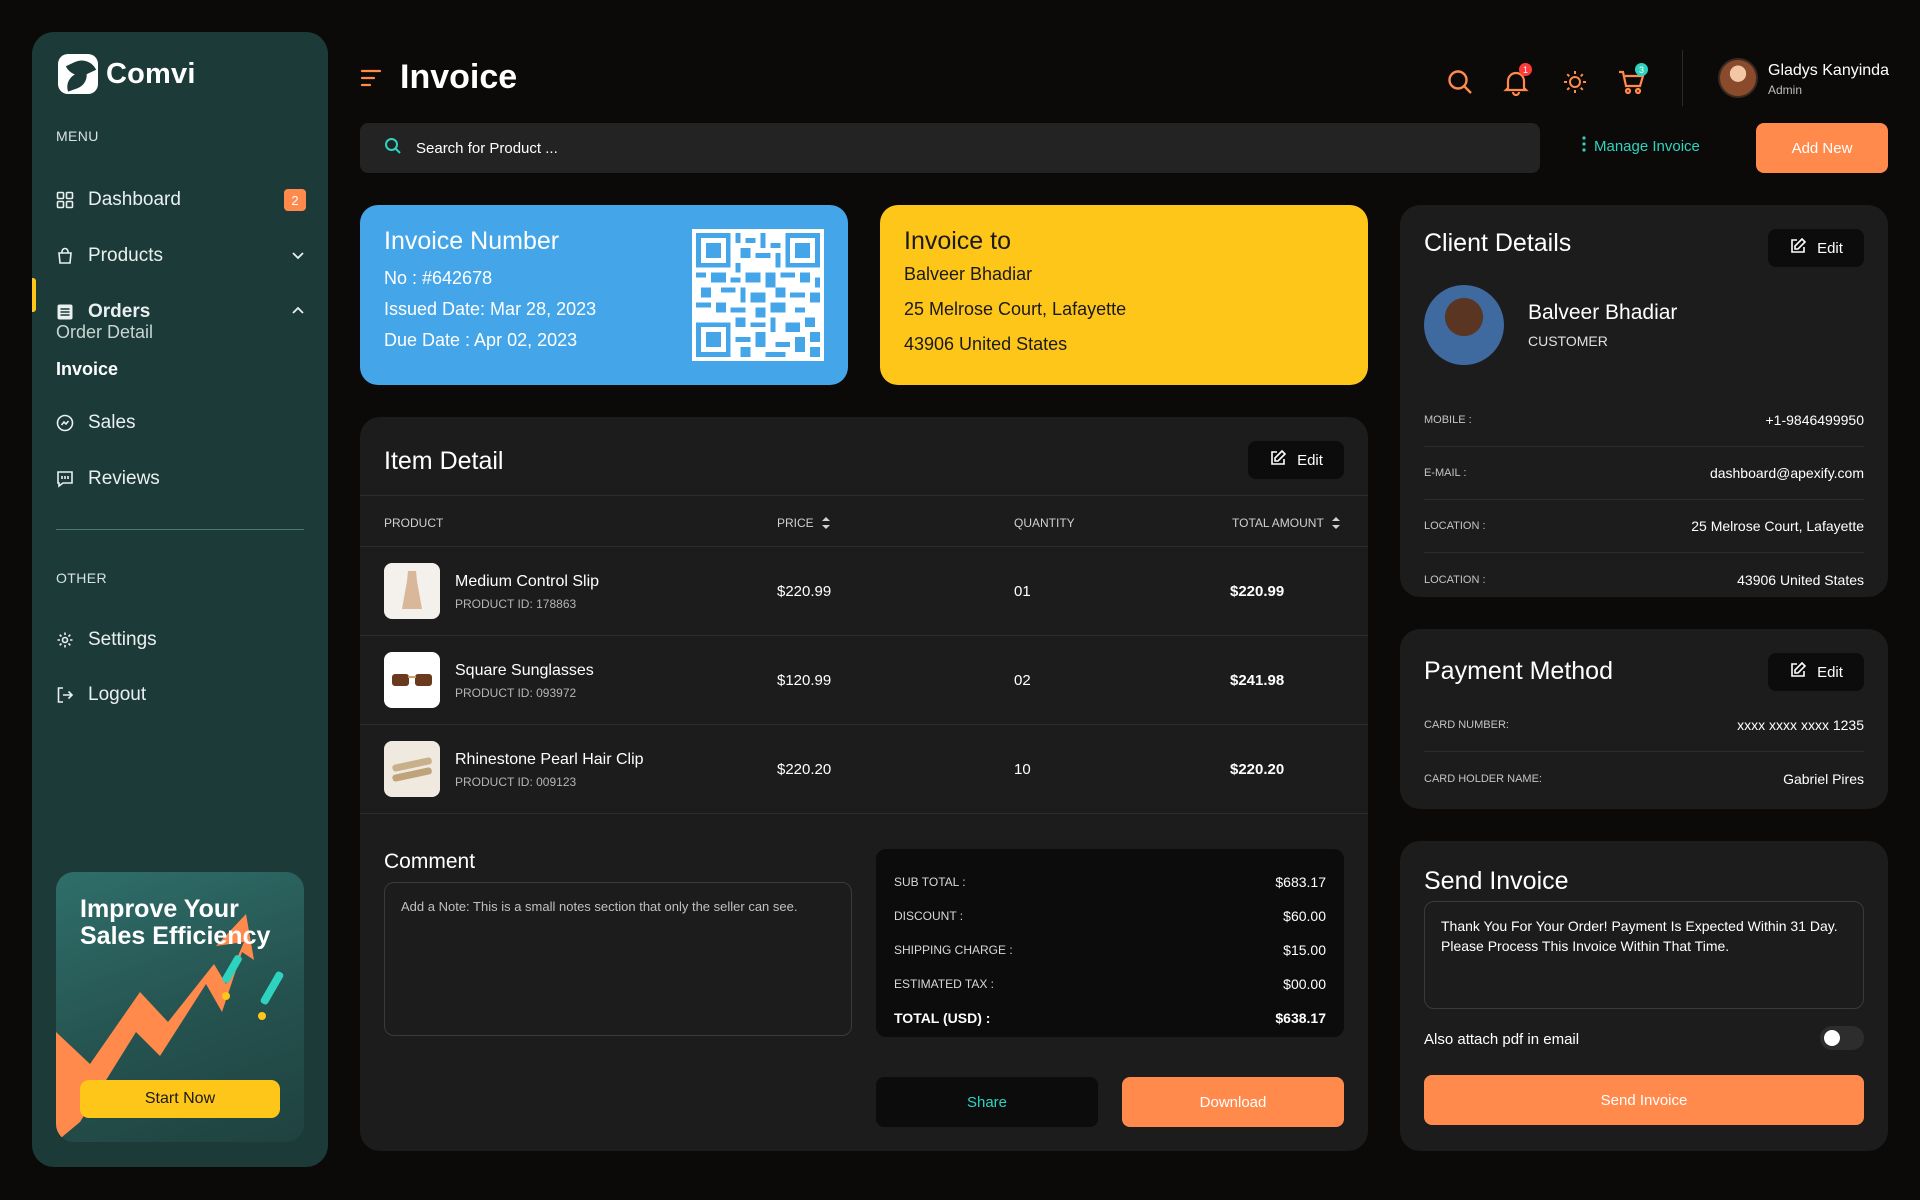 Image resolution: width=1920 pixels, height=1200 pixels. Describe the element at coordinates (1644, 579) in the screenshot. I see `client-field-location-2: LOCATION : 43906 United States` at that location.